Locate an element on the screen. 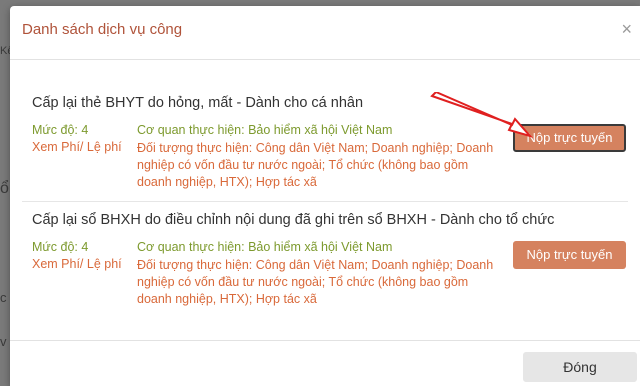 This screenshot has height=386, width=640. close-button: Đóng is located at coordinates (580, 367).